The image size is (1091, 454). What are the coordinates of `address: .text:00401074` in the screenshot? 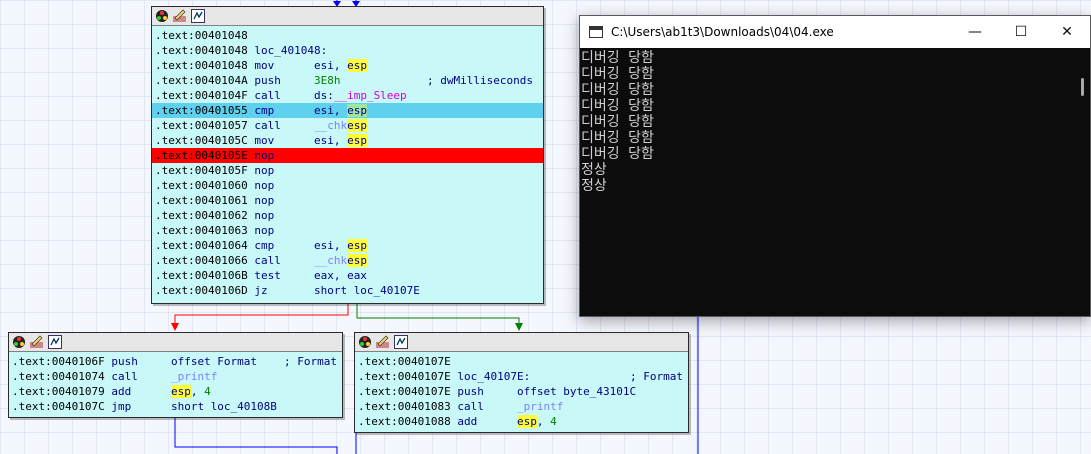 It's located at (62, 376).